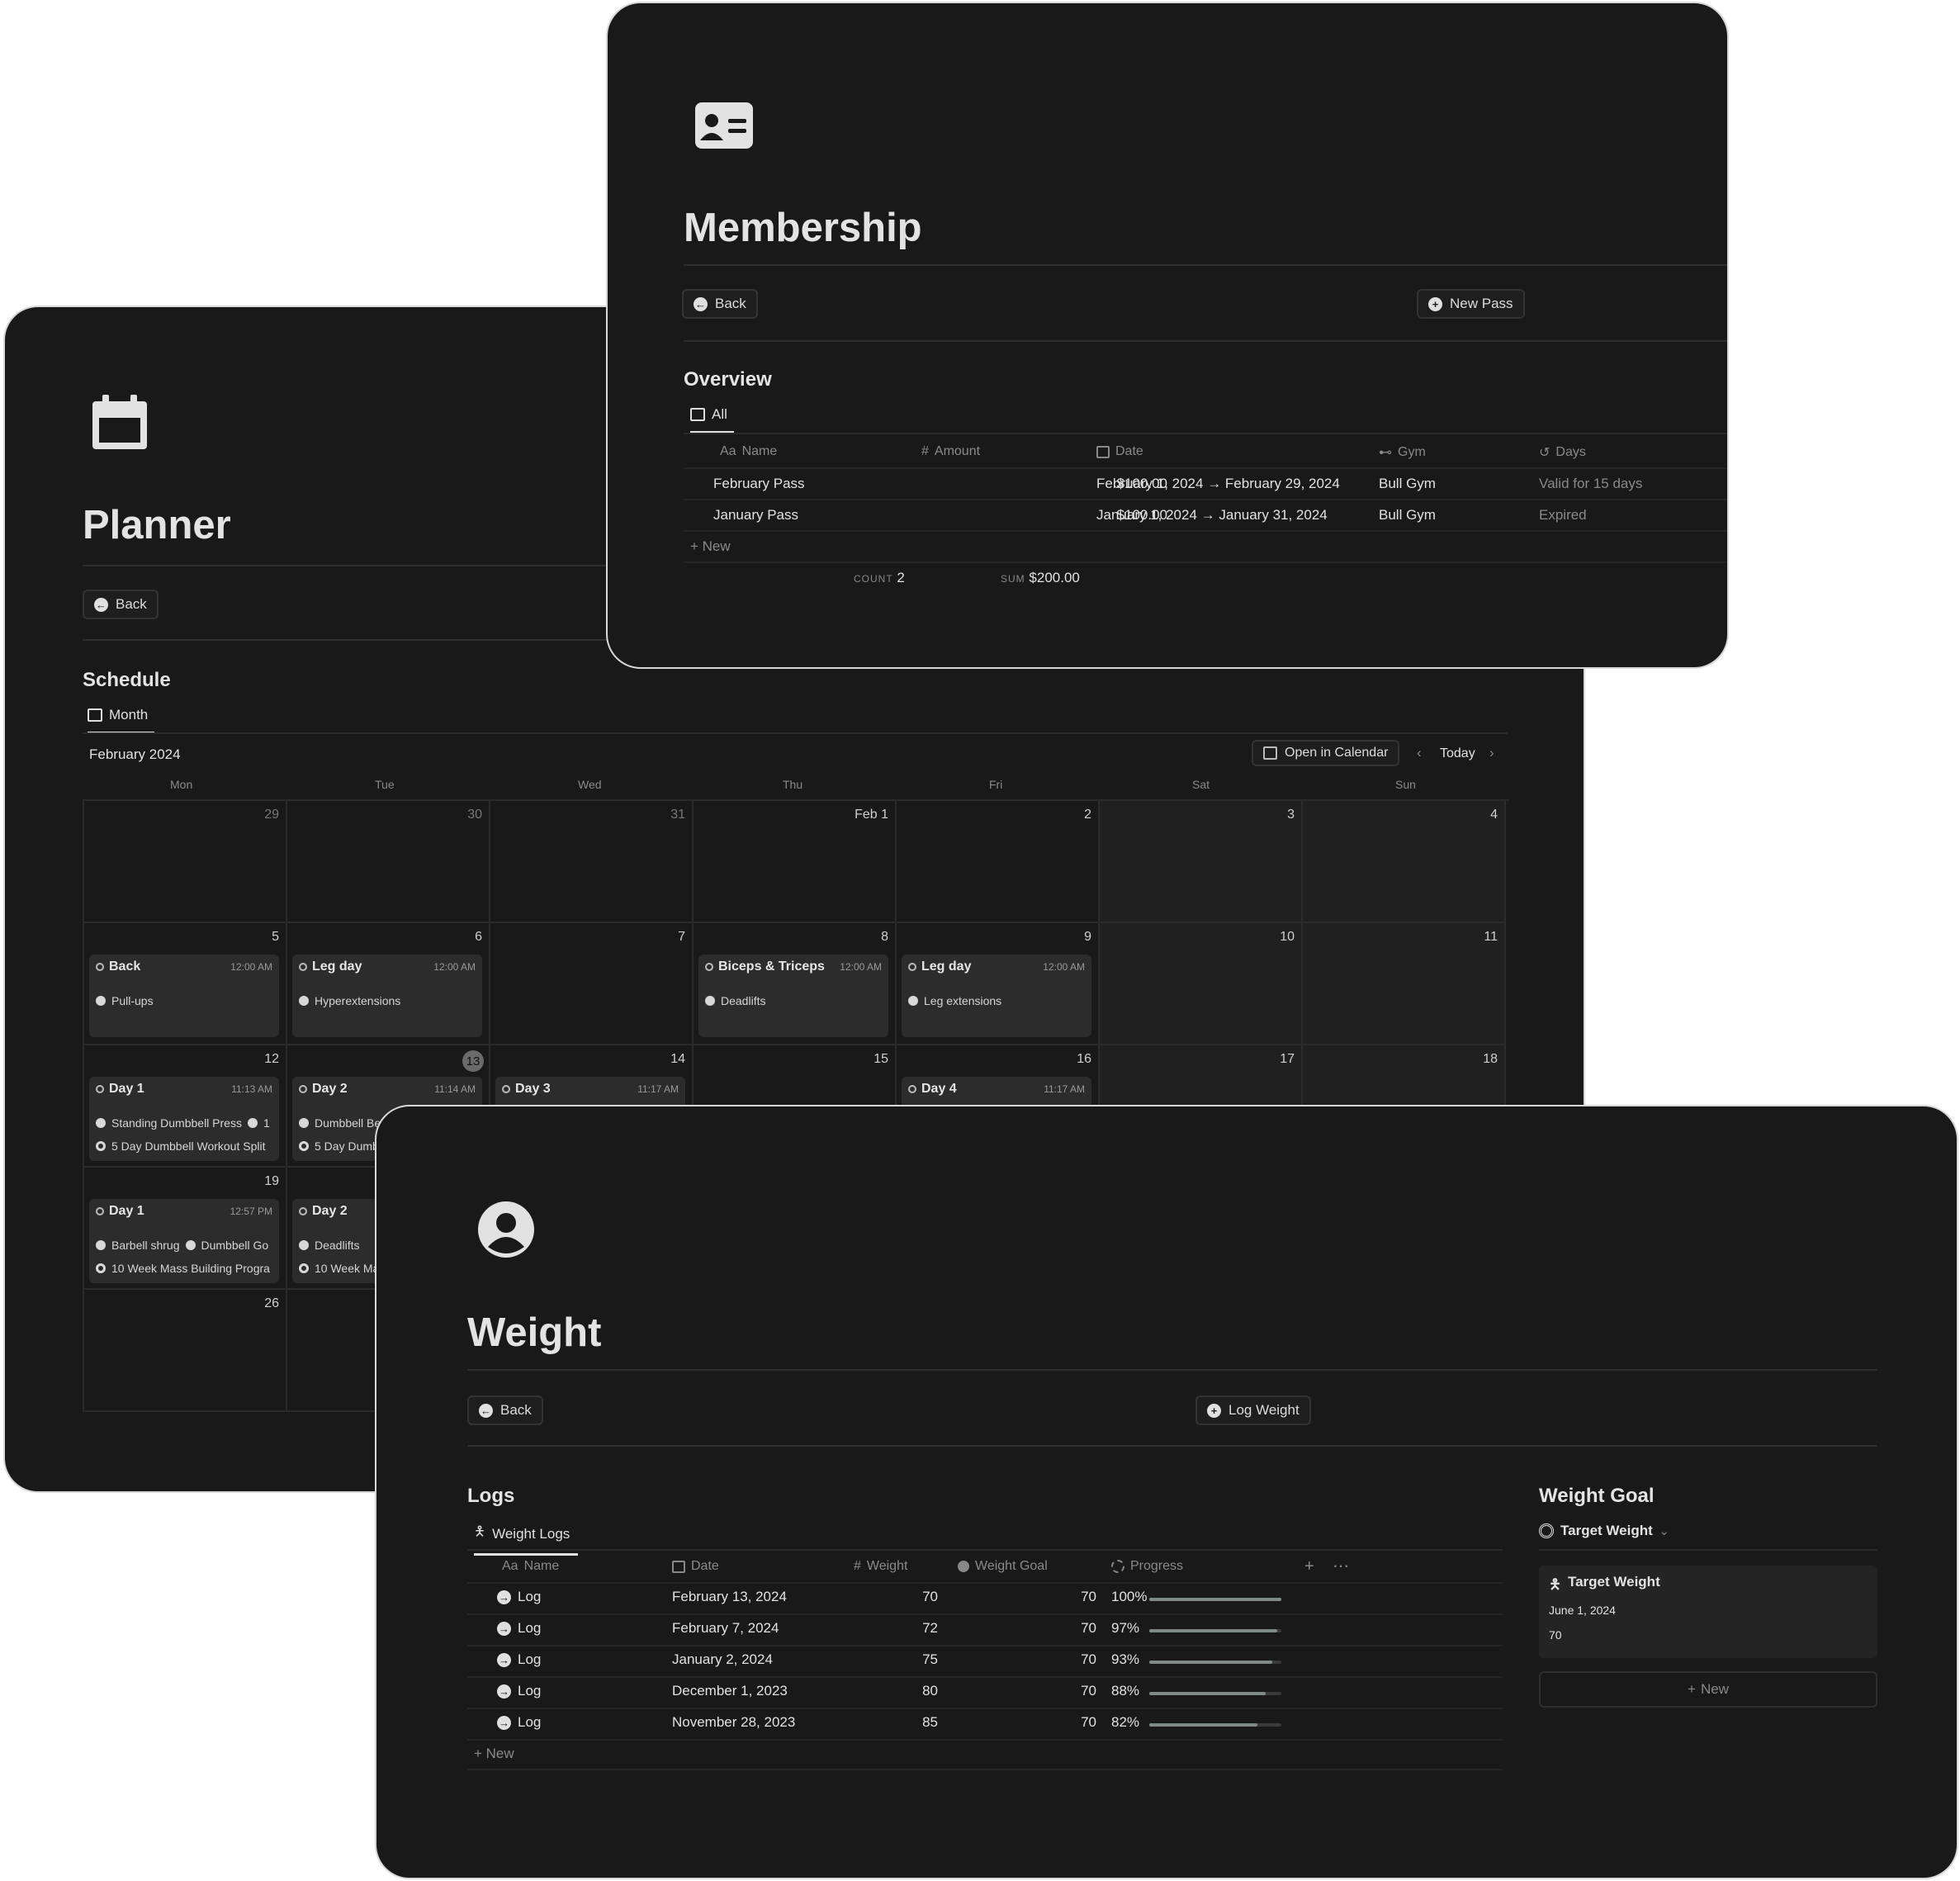 This screenshot has width=1960, height=1881. What do you see at coordinates (122, 721) in the screenshot?
I see `tab-month: Month` at bounding box center [122, 721].